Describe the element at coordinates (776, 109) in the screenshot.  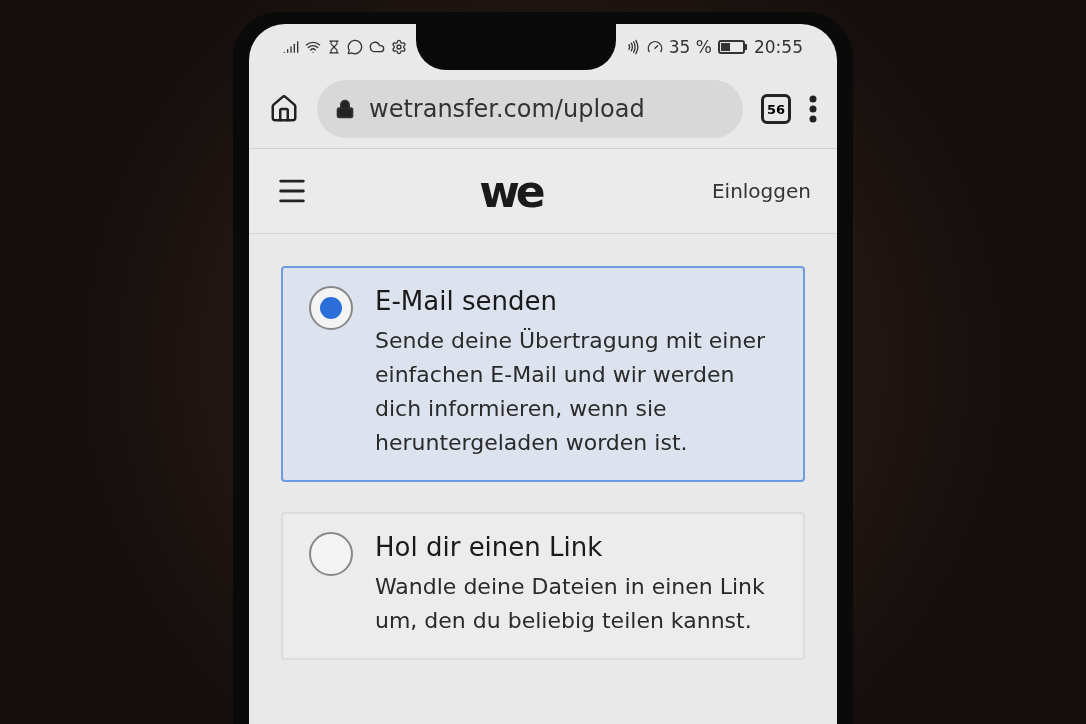
I see `tab-count-button: 56` at that location.